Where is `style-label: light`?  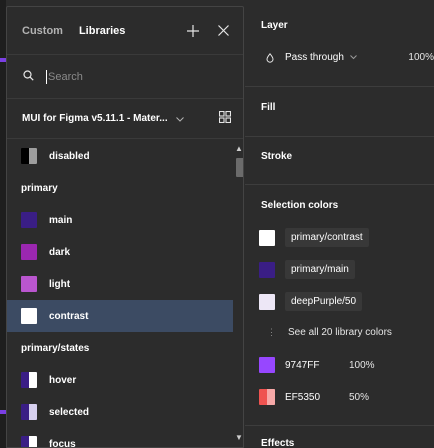 style-label: light is located at coordinates (60, 284).